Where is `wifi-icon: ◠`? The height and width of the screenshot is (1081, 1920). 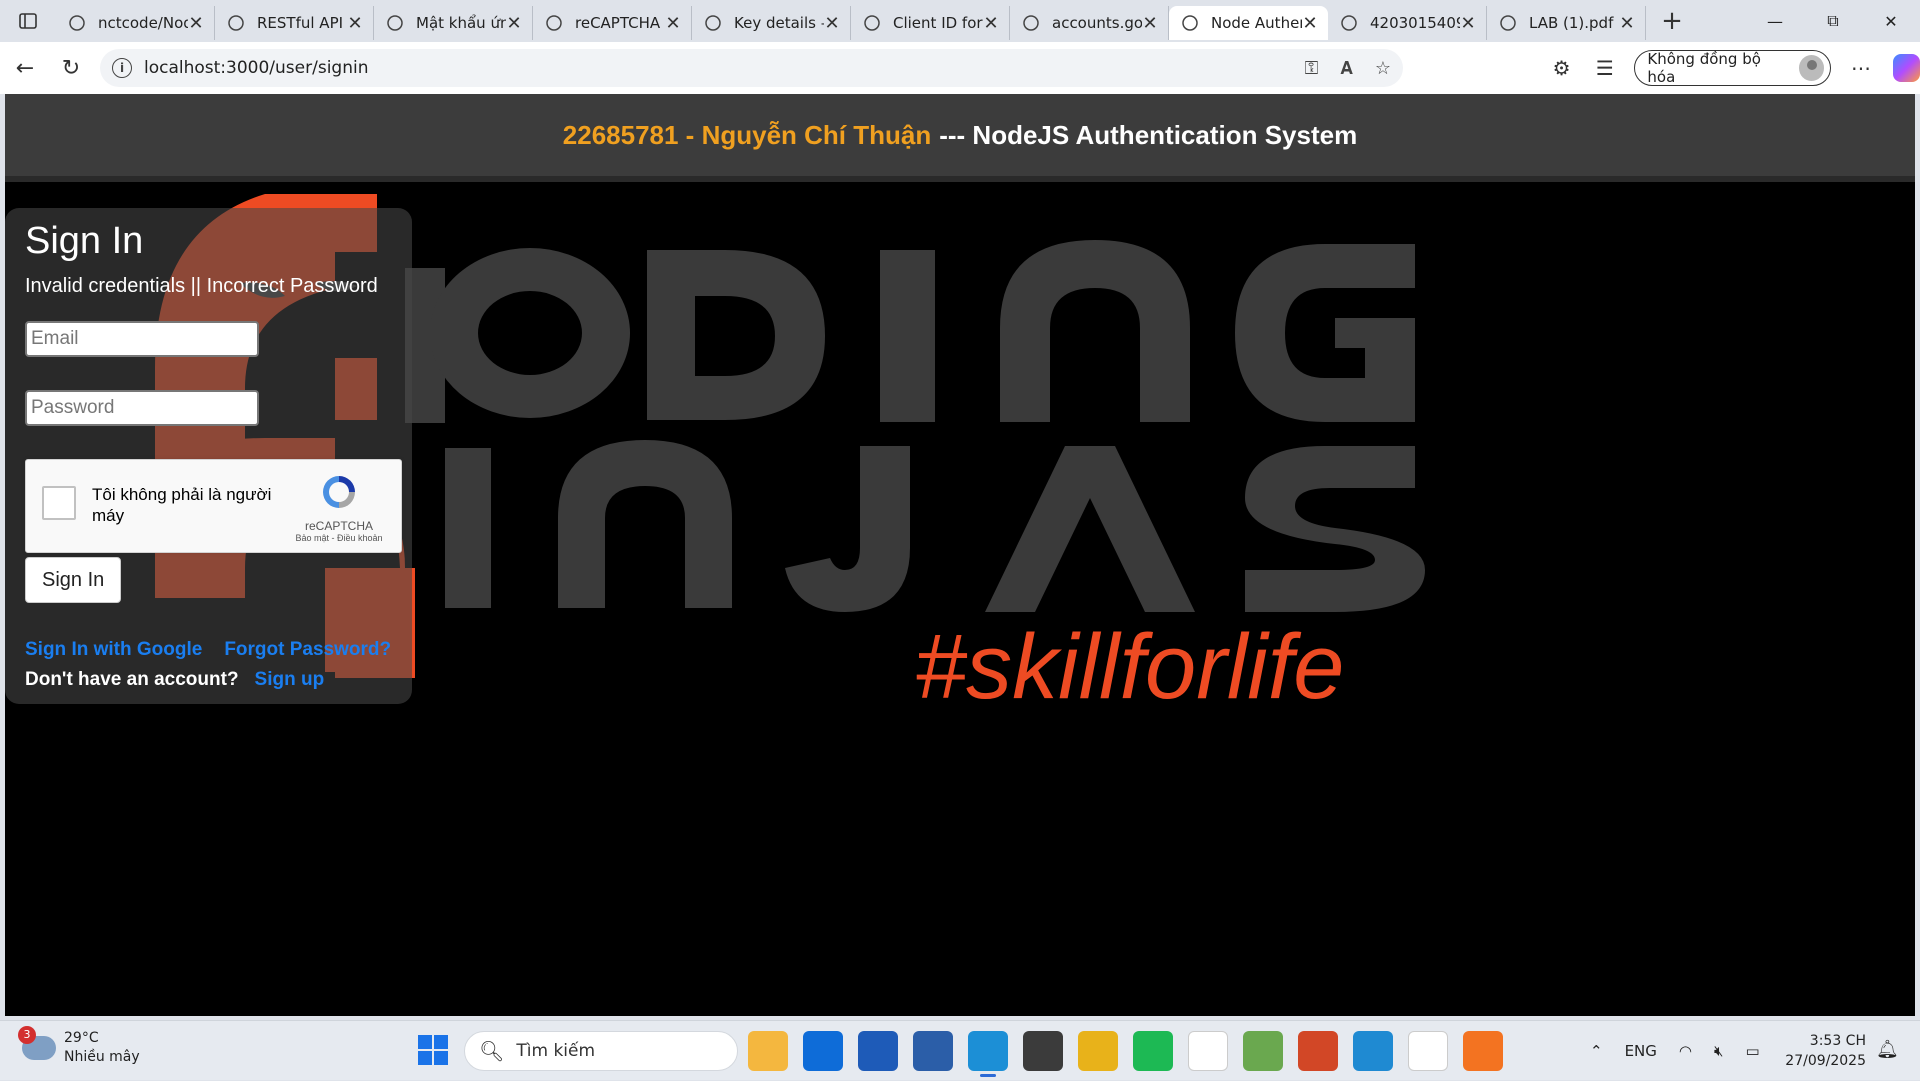
wifi-icon: ◠ is located at coordinates (1685, 1051).